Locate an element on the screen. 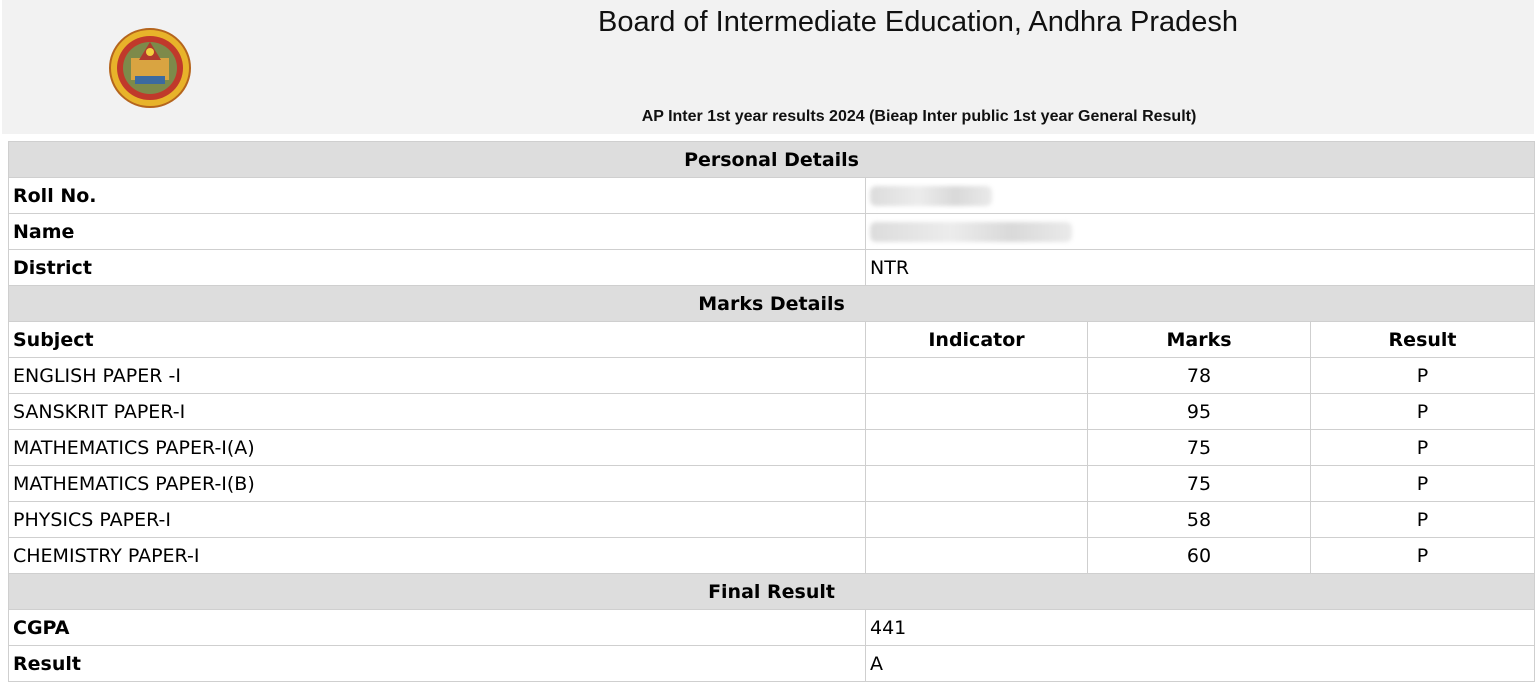  name-value-redacted is located at coordinates (1200, 231).